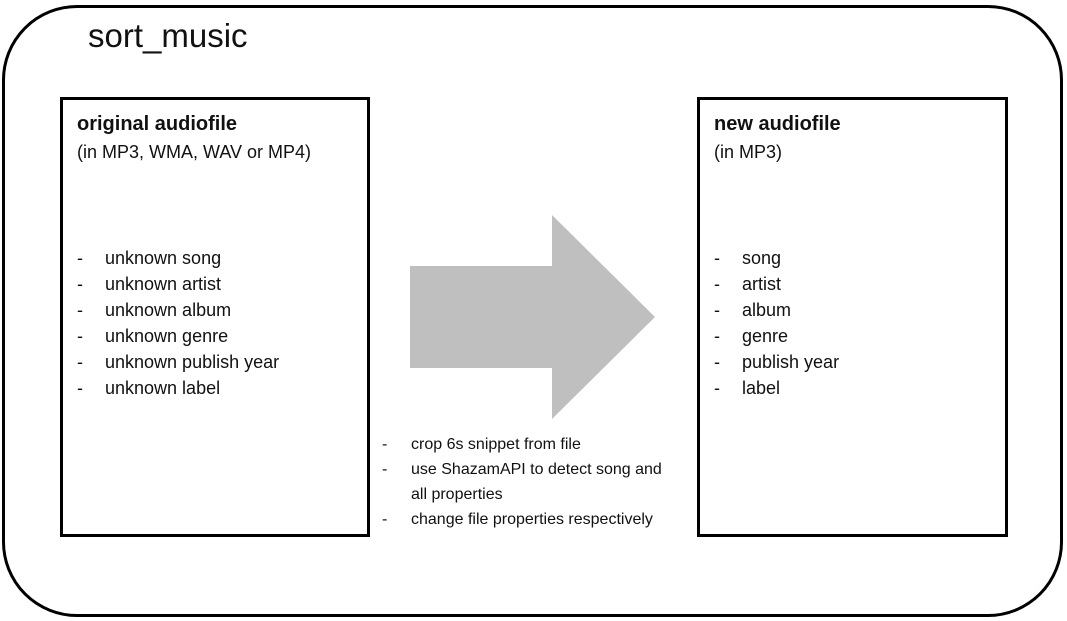  I want to click on list-item: - song, so click(776, 258).